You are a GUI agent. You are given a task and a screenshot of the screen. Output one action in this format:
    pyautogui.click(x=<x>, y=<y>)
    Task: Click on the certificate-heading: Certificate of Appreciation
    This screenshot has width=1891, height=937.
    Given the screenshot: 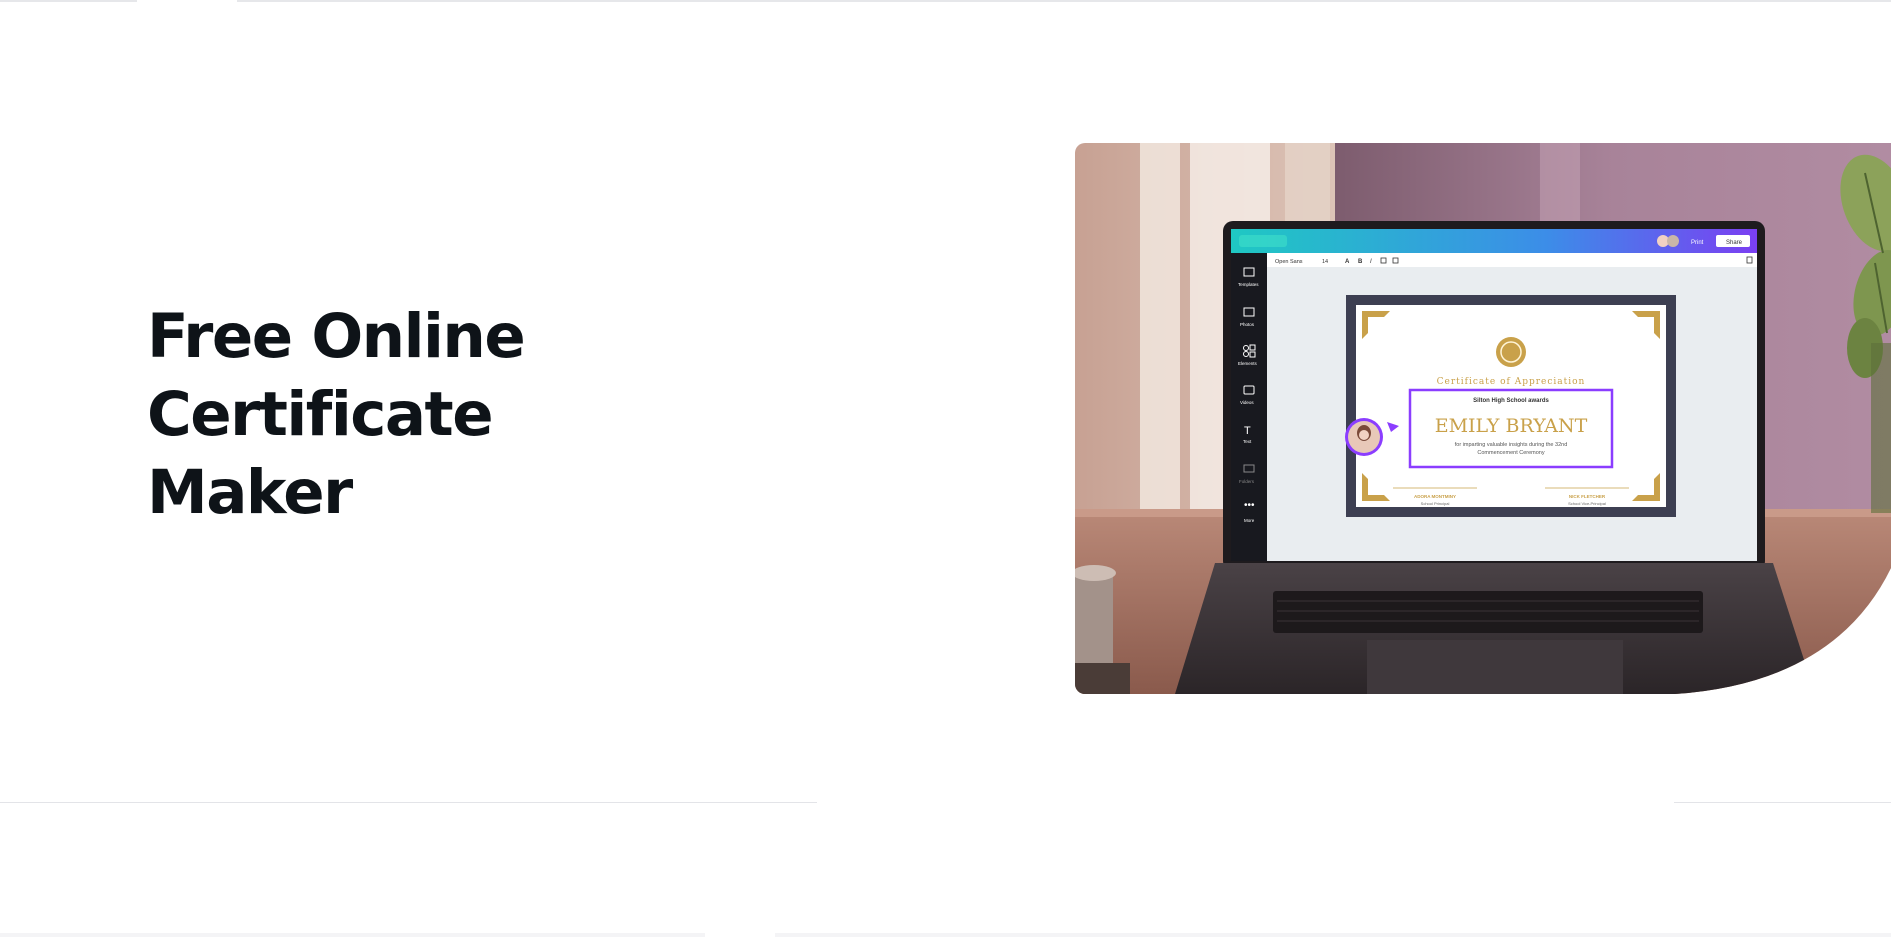 What is the action you would take?
    pyautogui.click(x=1511, y=382)
    